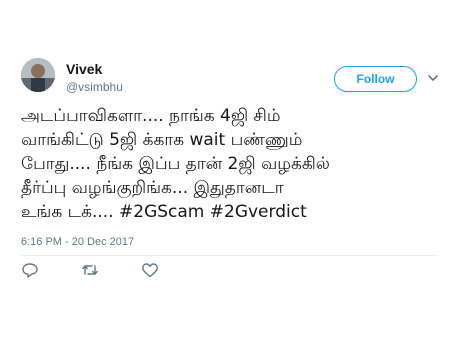  I want to click on retweet-icon, so click(90, 270).